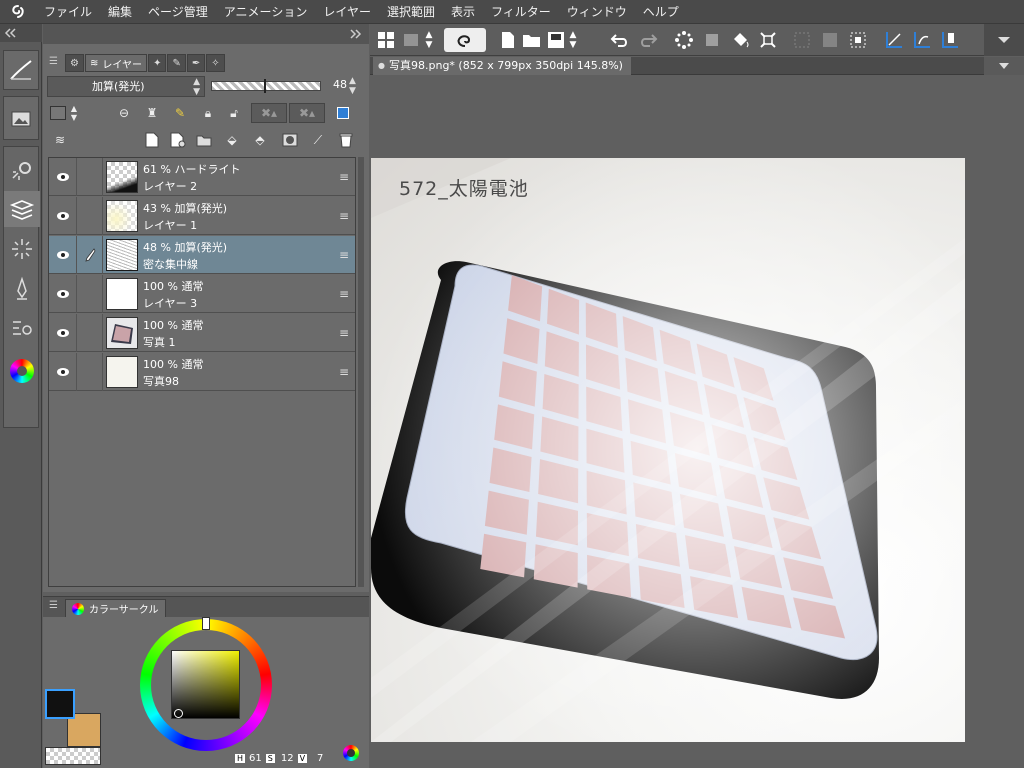  I want to click on grid-layout-icon, so click(386, 40).